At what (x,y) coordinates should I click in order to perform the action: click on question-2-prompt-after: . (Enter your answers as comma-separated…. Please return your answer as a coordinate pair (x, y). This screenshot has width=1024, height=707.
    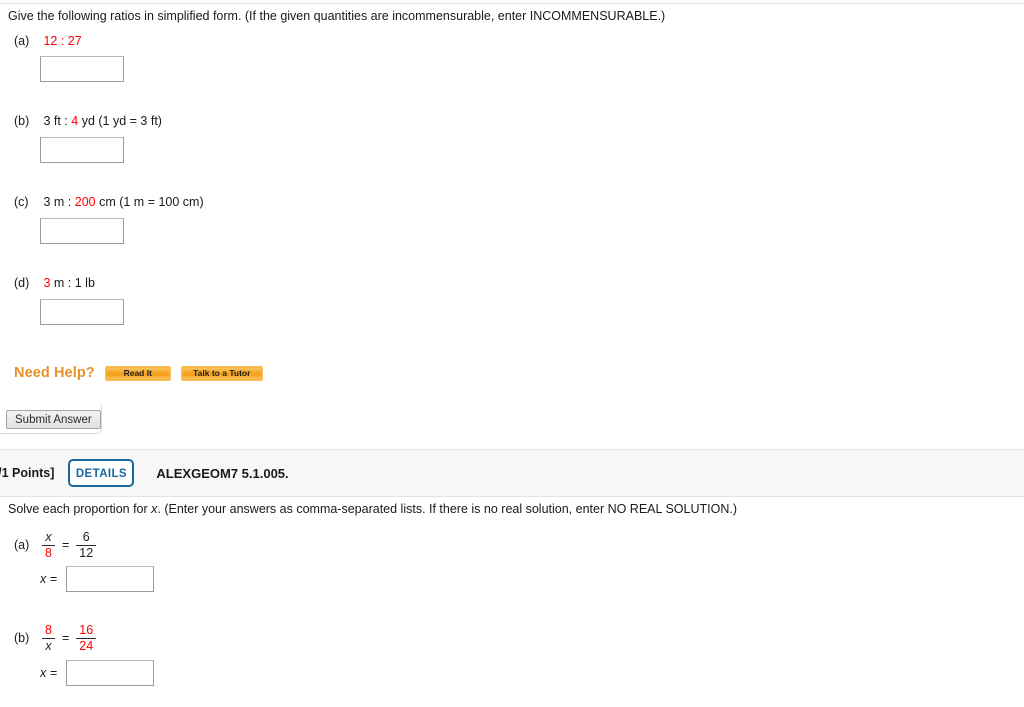
    Looking at the image, I should click on (447, 509).